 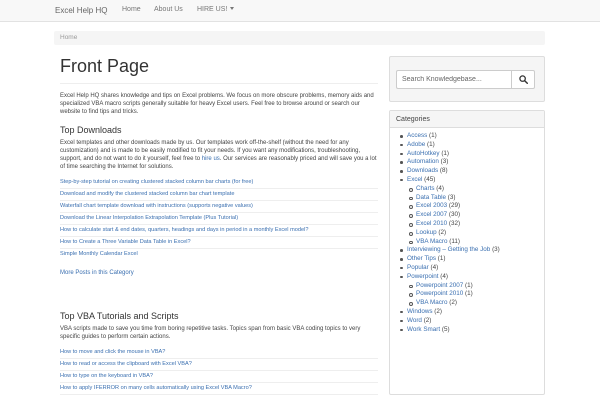 I want to click on category-item: VBA Macro (11), so click(x=476, y=242).